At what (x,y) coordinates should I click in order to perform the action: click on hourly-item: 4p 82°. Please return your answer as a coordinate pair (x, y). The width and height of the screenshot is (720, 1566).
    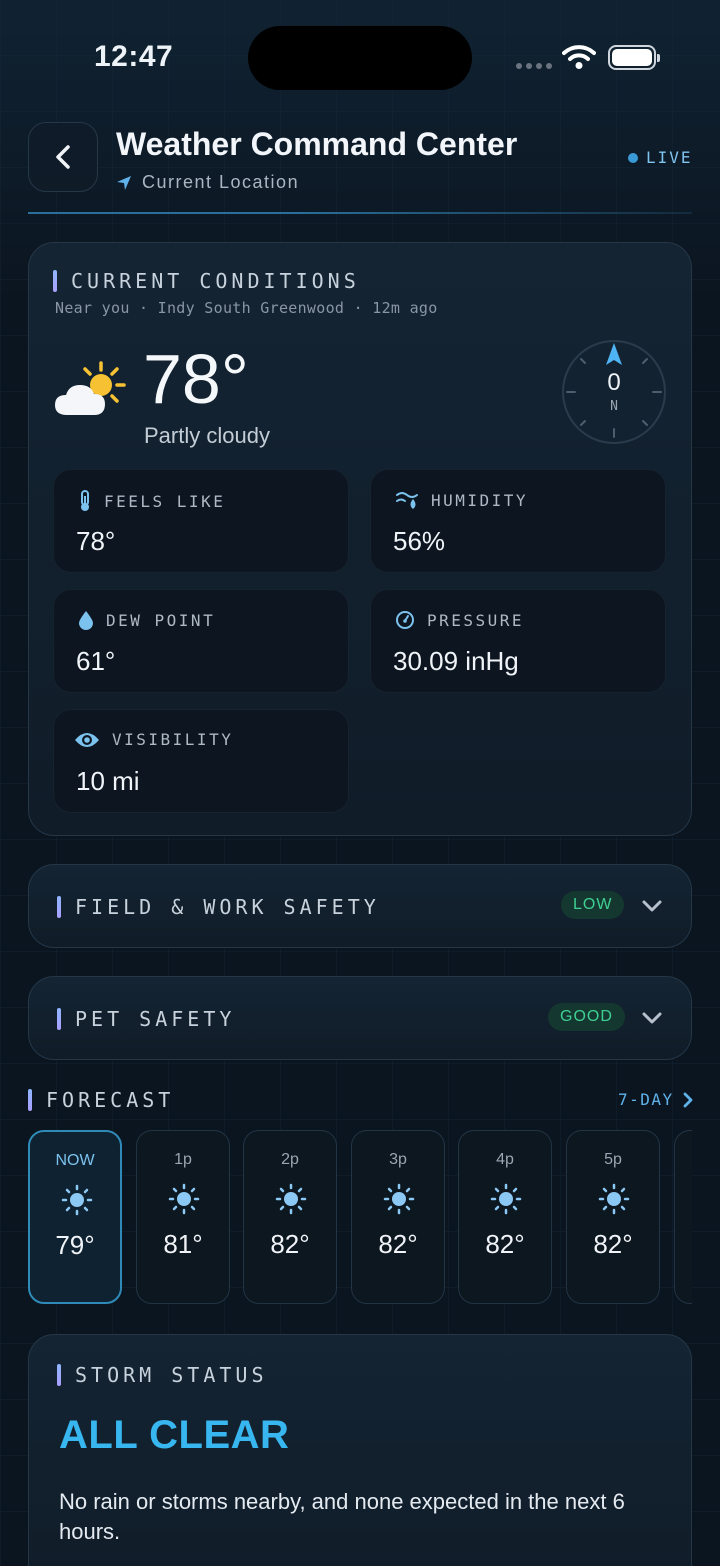
    Looking at the image, I should click on (505, 1217).